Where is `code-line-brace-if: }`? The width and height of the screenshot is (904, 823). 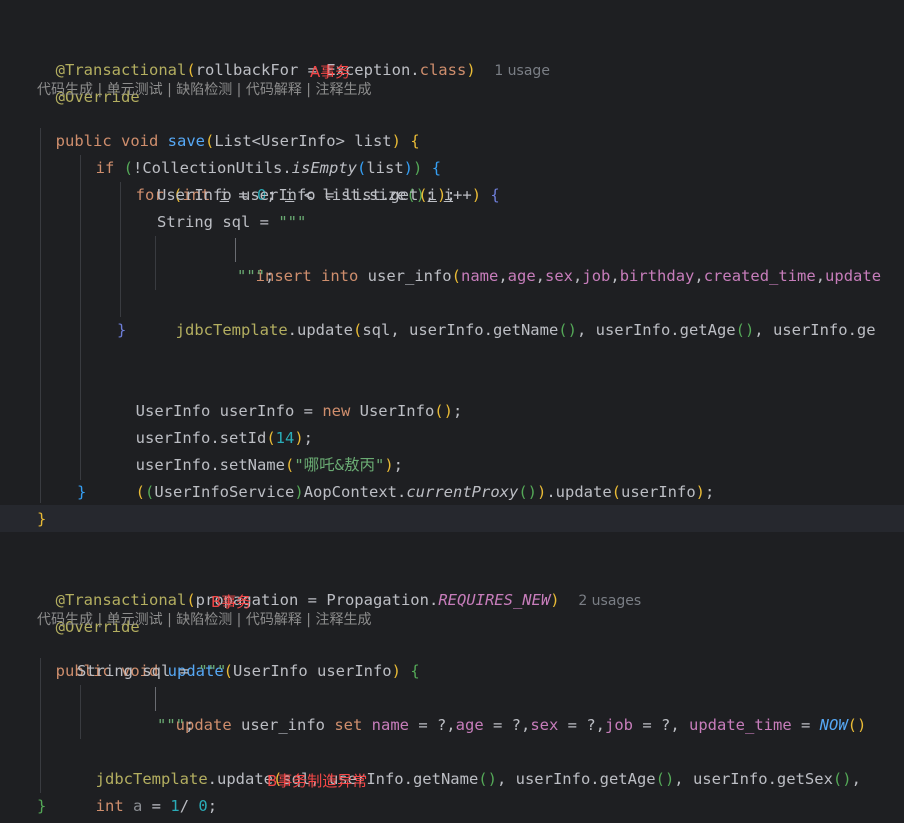
code-line-brace-if: } is located at coordinates (81, 492).